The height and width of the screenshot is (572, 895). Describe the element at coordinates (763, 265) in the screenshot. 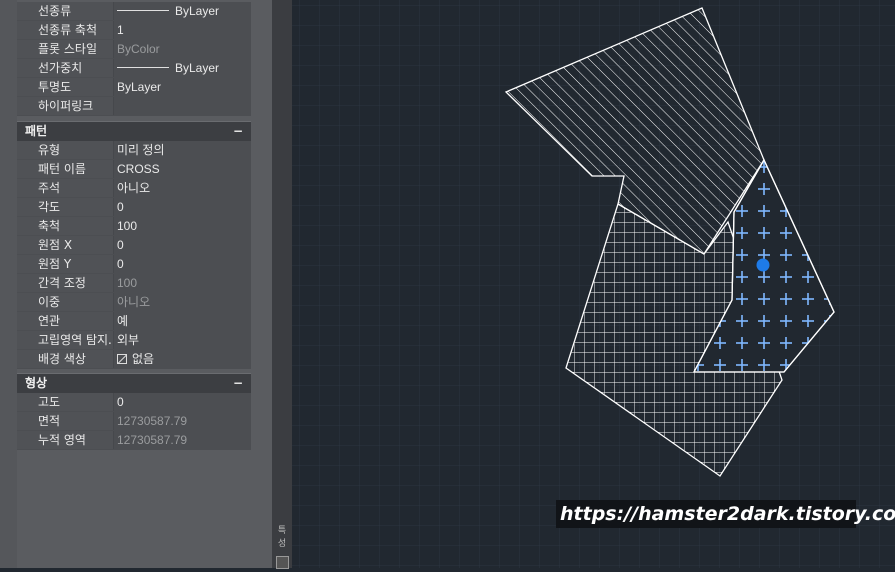

I see `grip-handle` at that location.